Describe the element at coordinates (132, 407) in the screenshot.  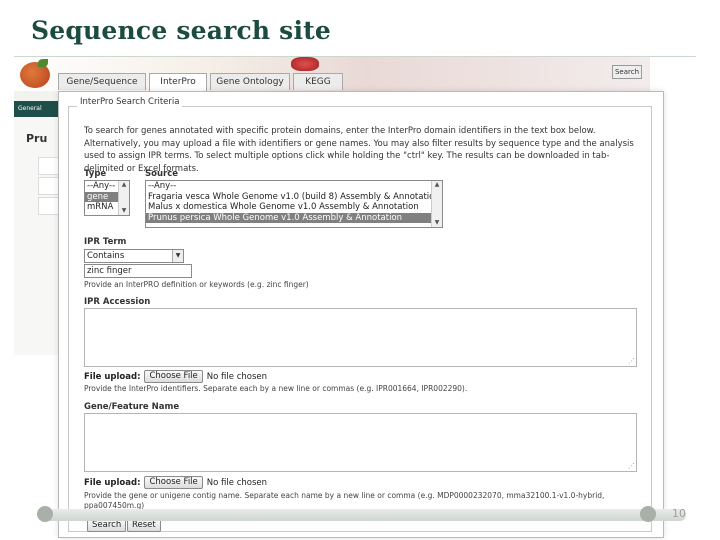
I see `gene-name-label: Gene/Feature Name` at that location.